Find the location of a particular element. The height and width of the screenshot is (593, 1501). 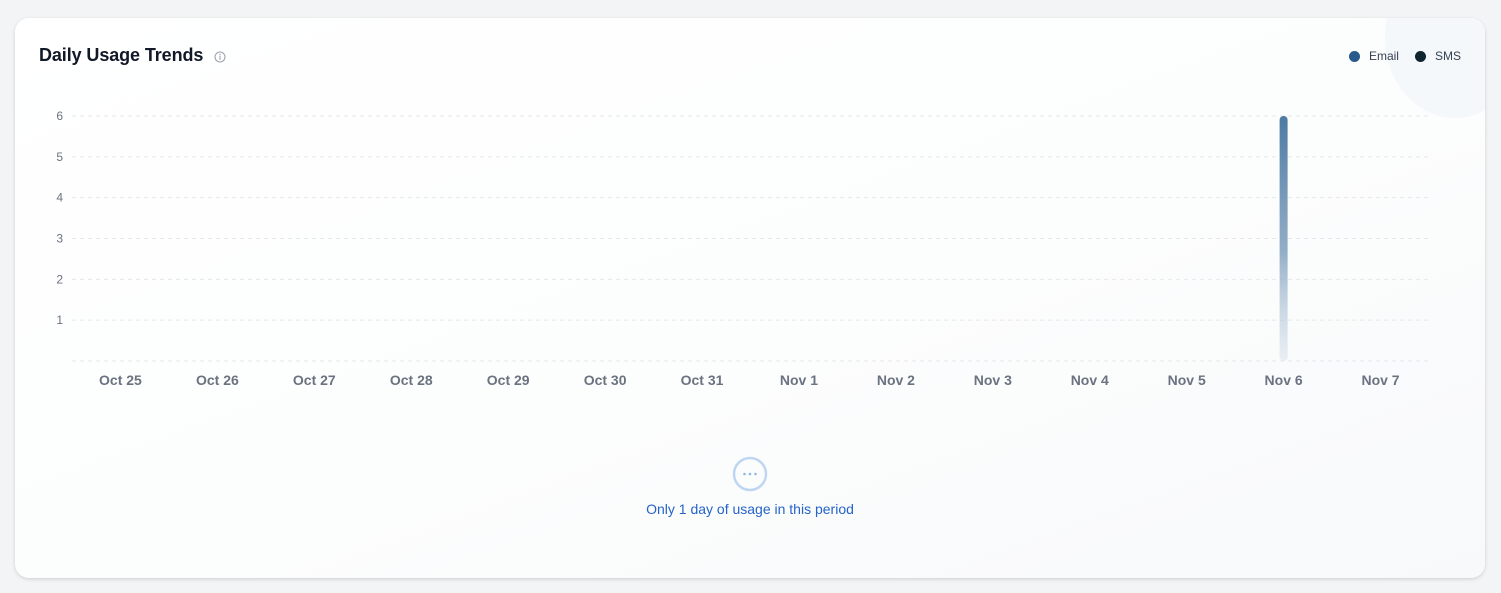

x-tick-label: Oct 31 is located at coordinates (702, 380).